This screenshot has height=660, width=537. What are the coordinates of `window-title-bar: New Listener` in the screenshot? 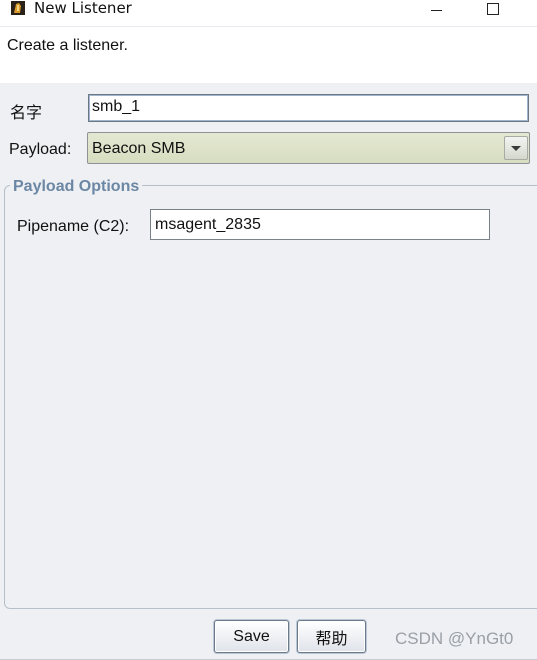 It's located at (268, 11).